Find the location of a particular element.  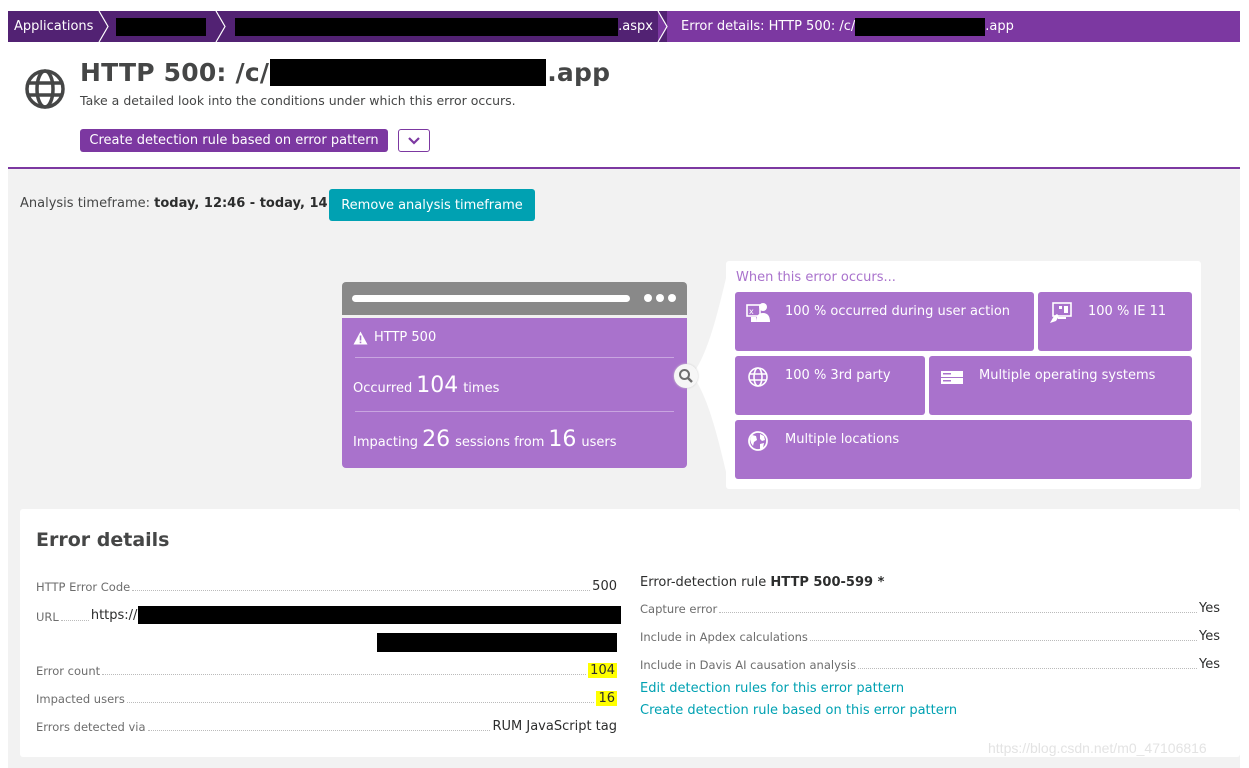

rule-prefix: Error-detection rule is located at coordinates (705, 582).